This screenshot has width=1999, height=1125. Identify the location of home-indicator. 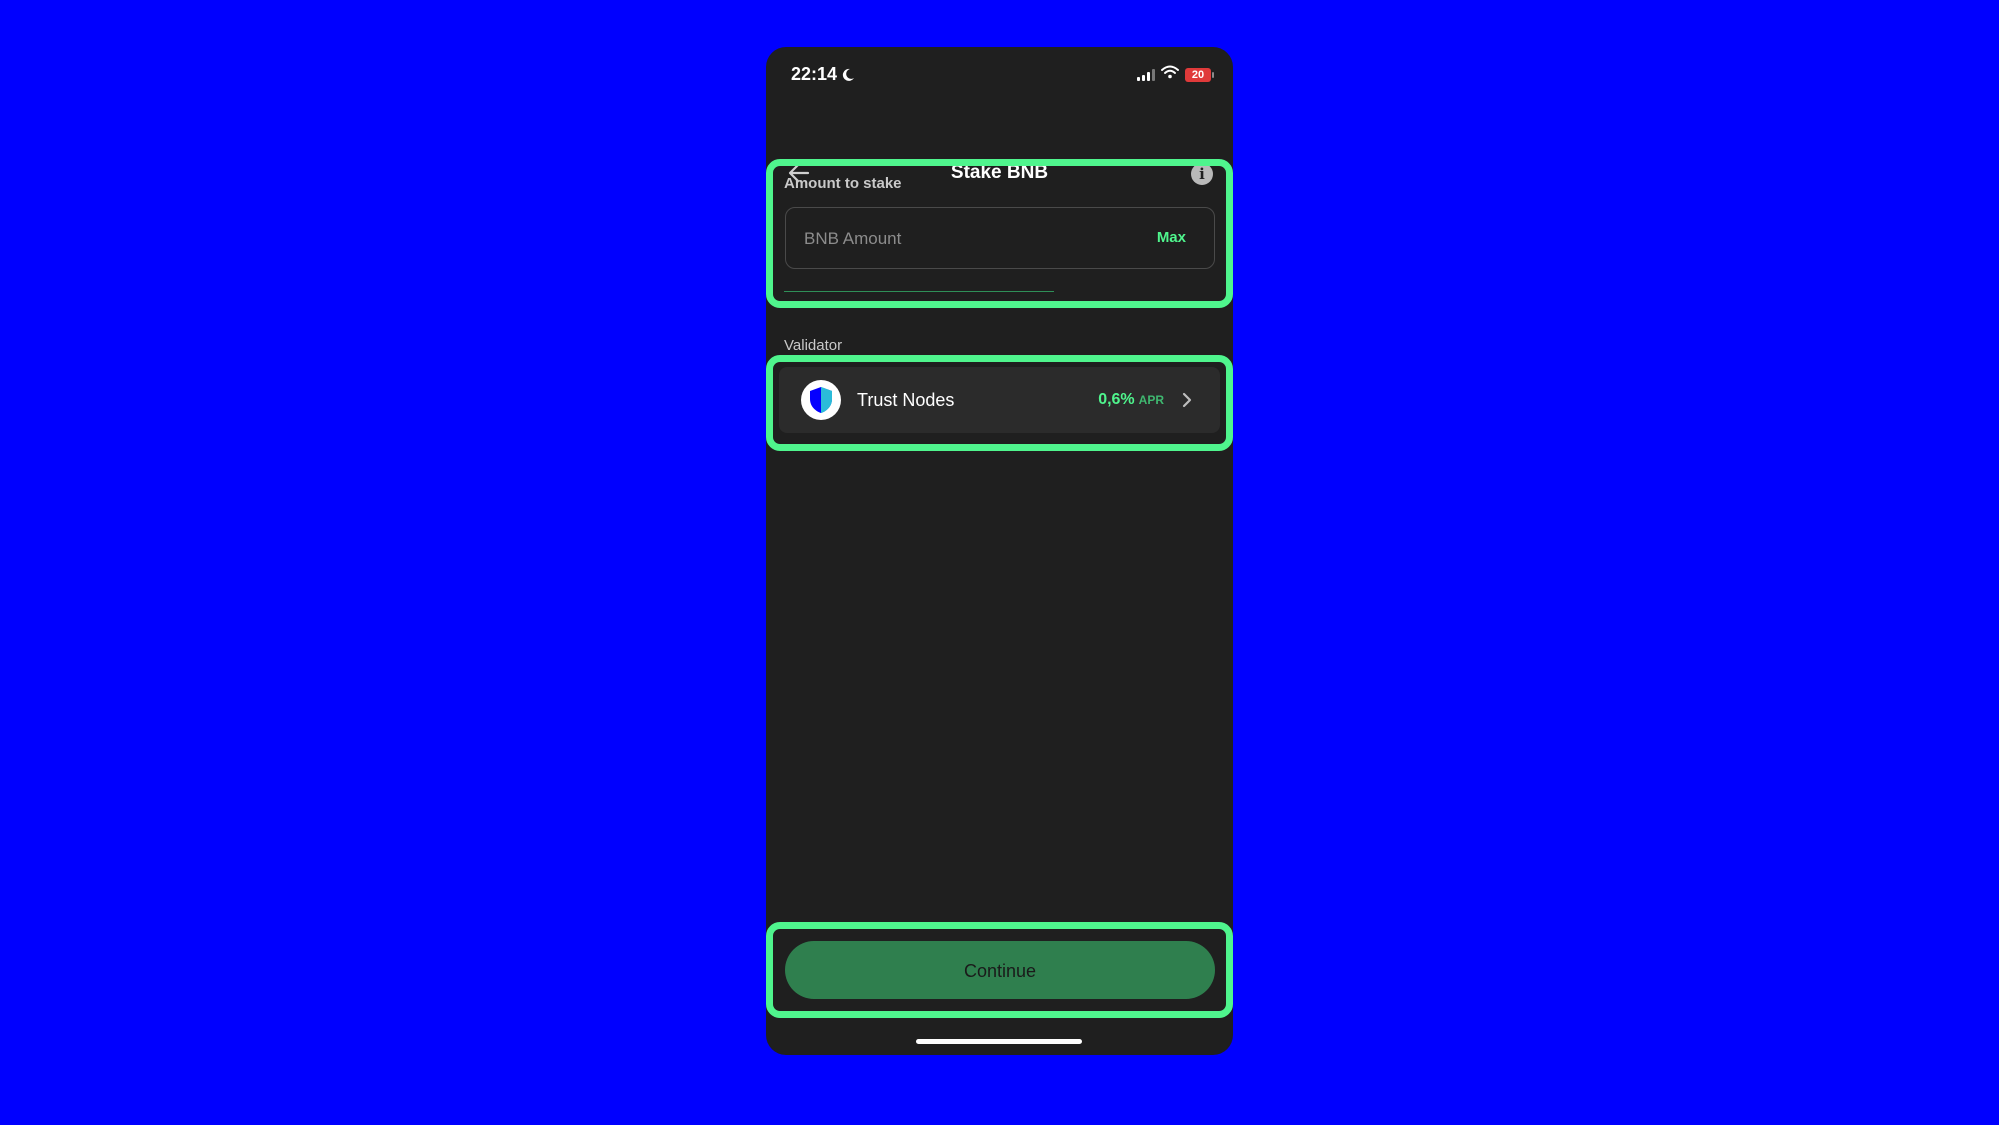
(999, 1041).